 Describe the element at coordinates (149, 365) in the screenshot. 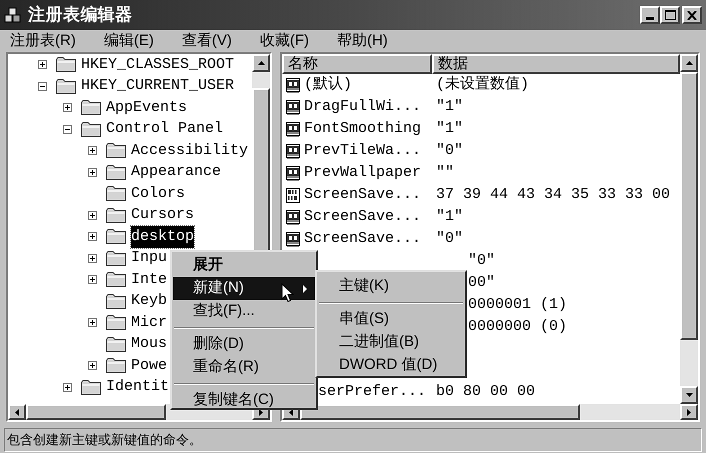

I see `tree-item: Powe` at that location.